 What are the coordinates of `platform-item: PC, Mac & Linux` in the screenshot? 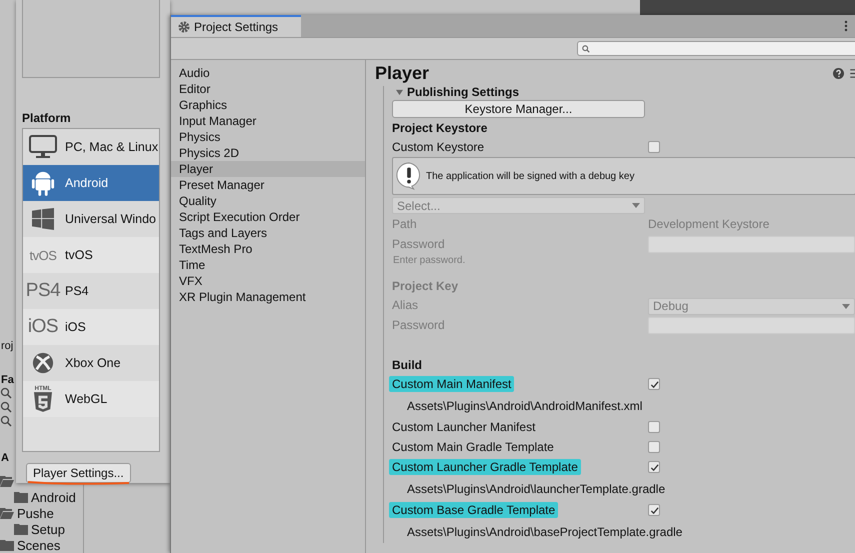 It's located at (91, 147).